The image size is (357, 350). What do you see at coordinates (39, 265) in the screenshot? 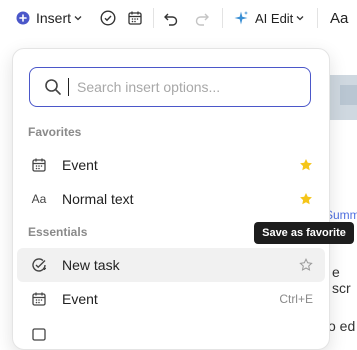
I see `task-check-icon` at bounding box center [39, 265].